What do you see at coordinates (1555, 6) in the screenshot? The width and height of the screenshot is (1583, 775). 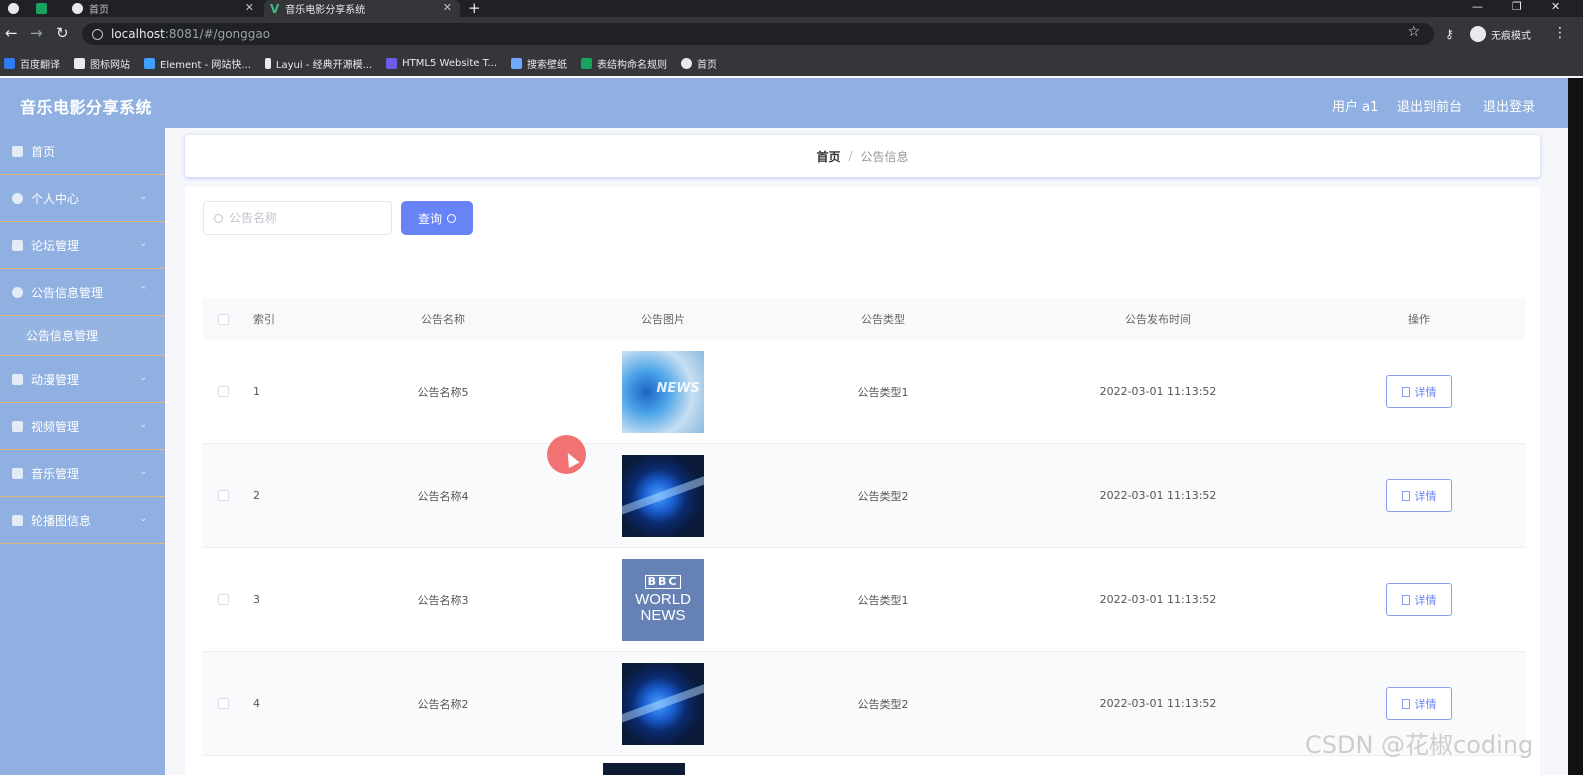 I see `close-window-icon: ✕` at bounding box center [1555, 6].